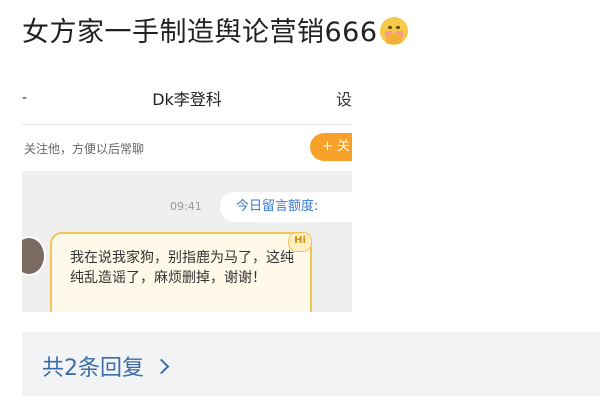 The width and height of the screenshot is (600, 408). What do you see at coordinates (187, 99) in the screenshot?
I see `chat-title: Dk李登科` at bounding box center [187, 99].